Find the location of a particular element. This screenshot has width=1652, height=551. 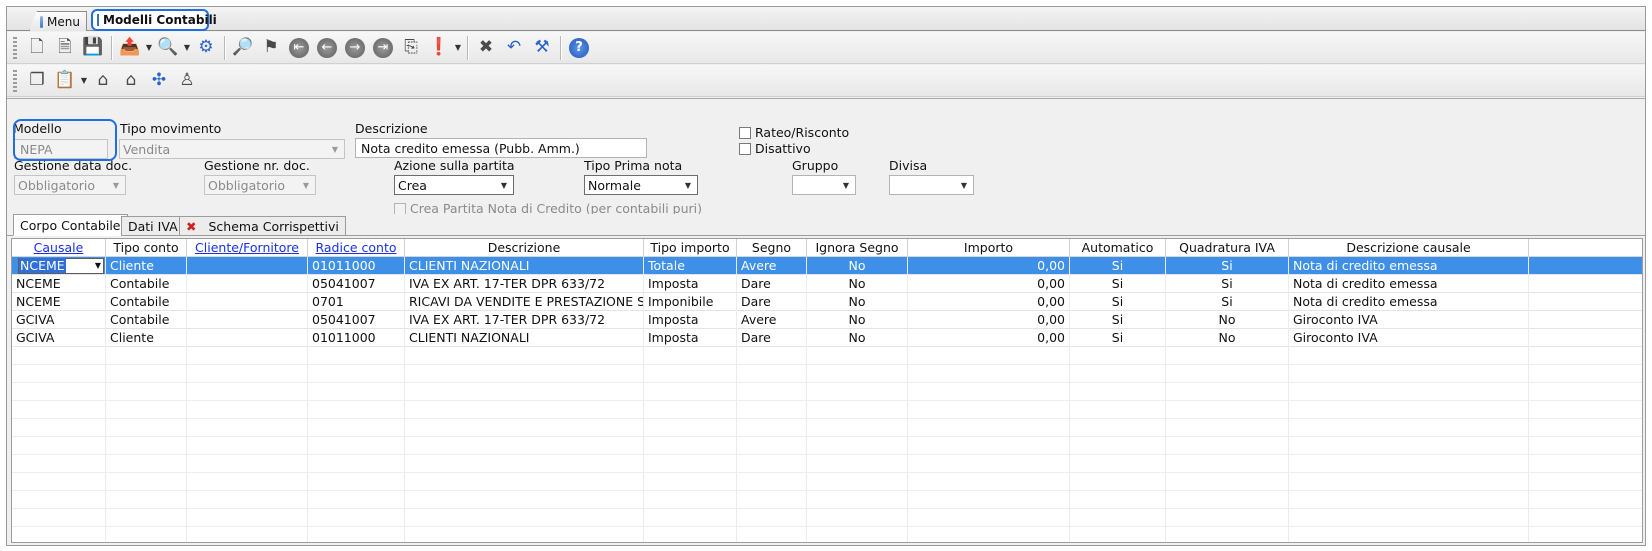

previous-icon: ← is located at coordinates (327, 48).